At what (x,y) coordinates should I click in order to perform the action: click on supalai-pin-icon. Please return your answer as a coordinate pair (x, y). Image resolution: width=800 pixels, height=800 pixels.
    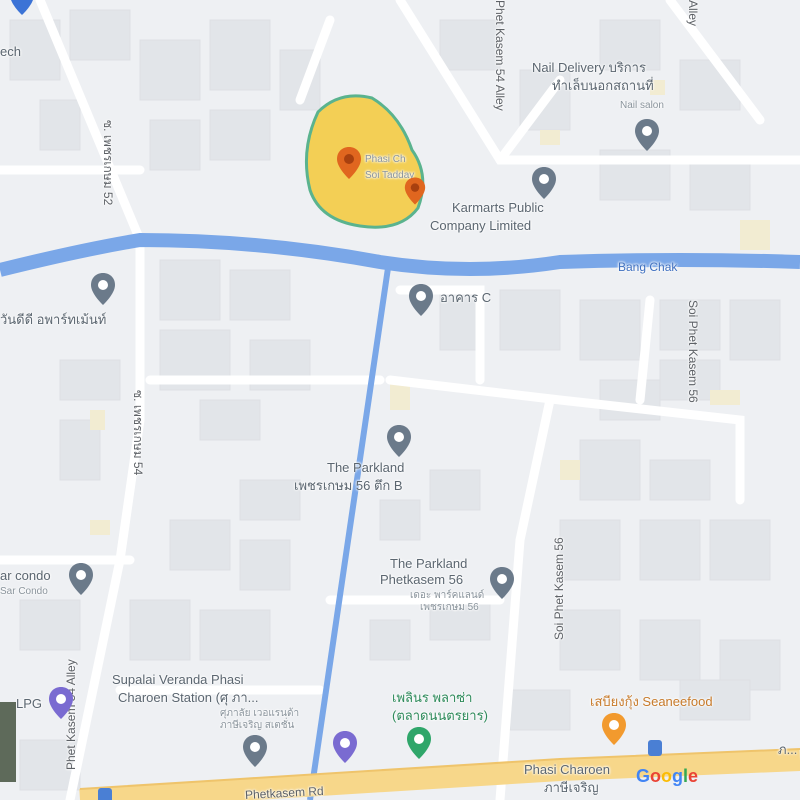
    Looking at the image, I should click on (255, 751).